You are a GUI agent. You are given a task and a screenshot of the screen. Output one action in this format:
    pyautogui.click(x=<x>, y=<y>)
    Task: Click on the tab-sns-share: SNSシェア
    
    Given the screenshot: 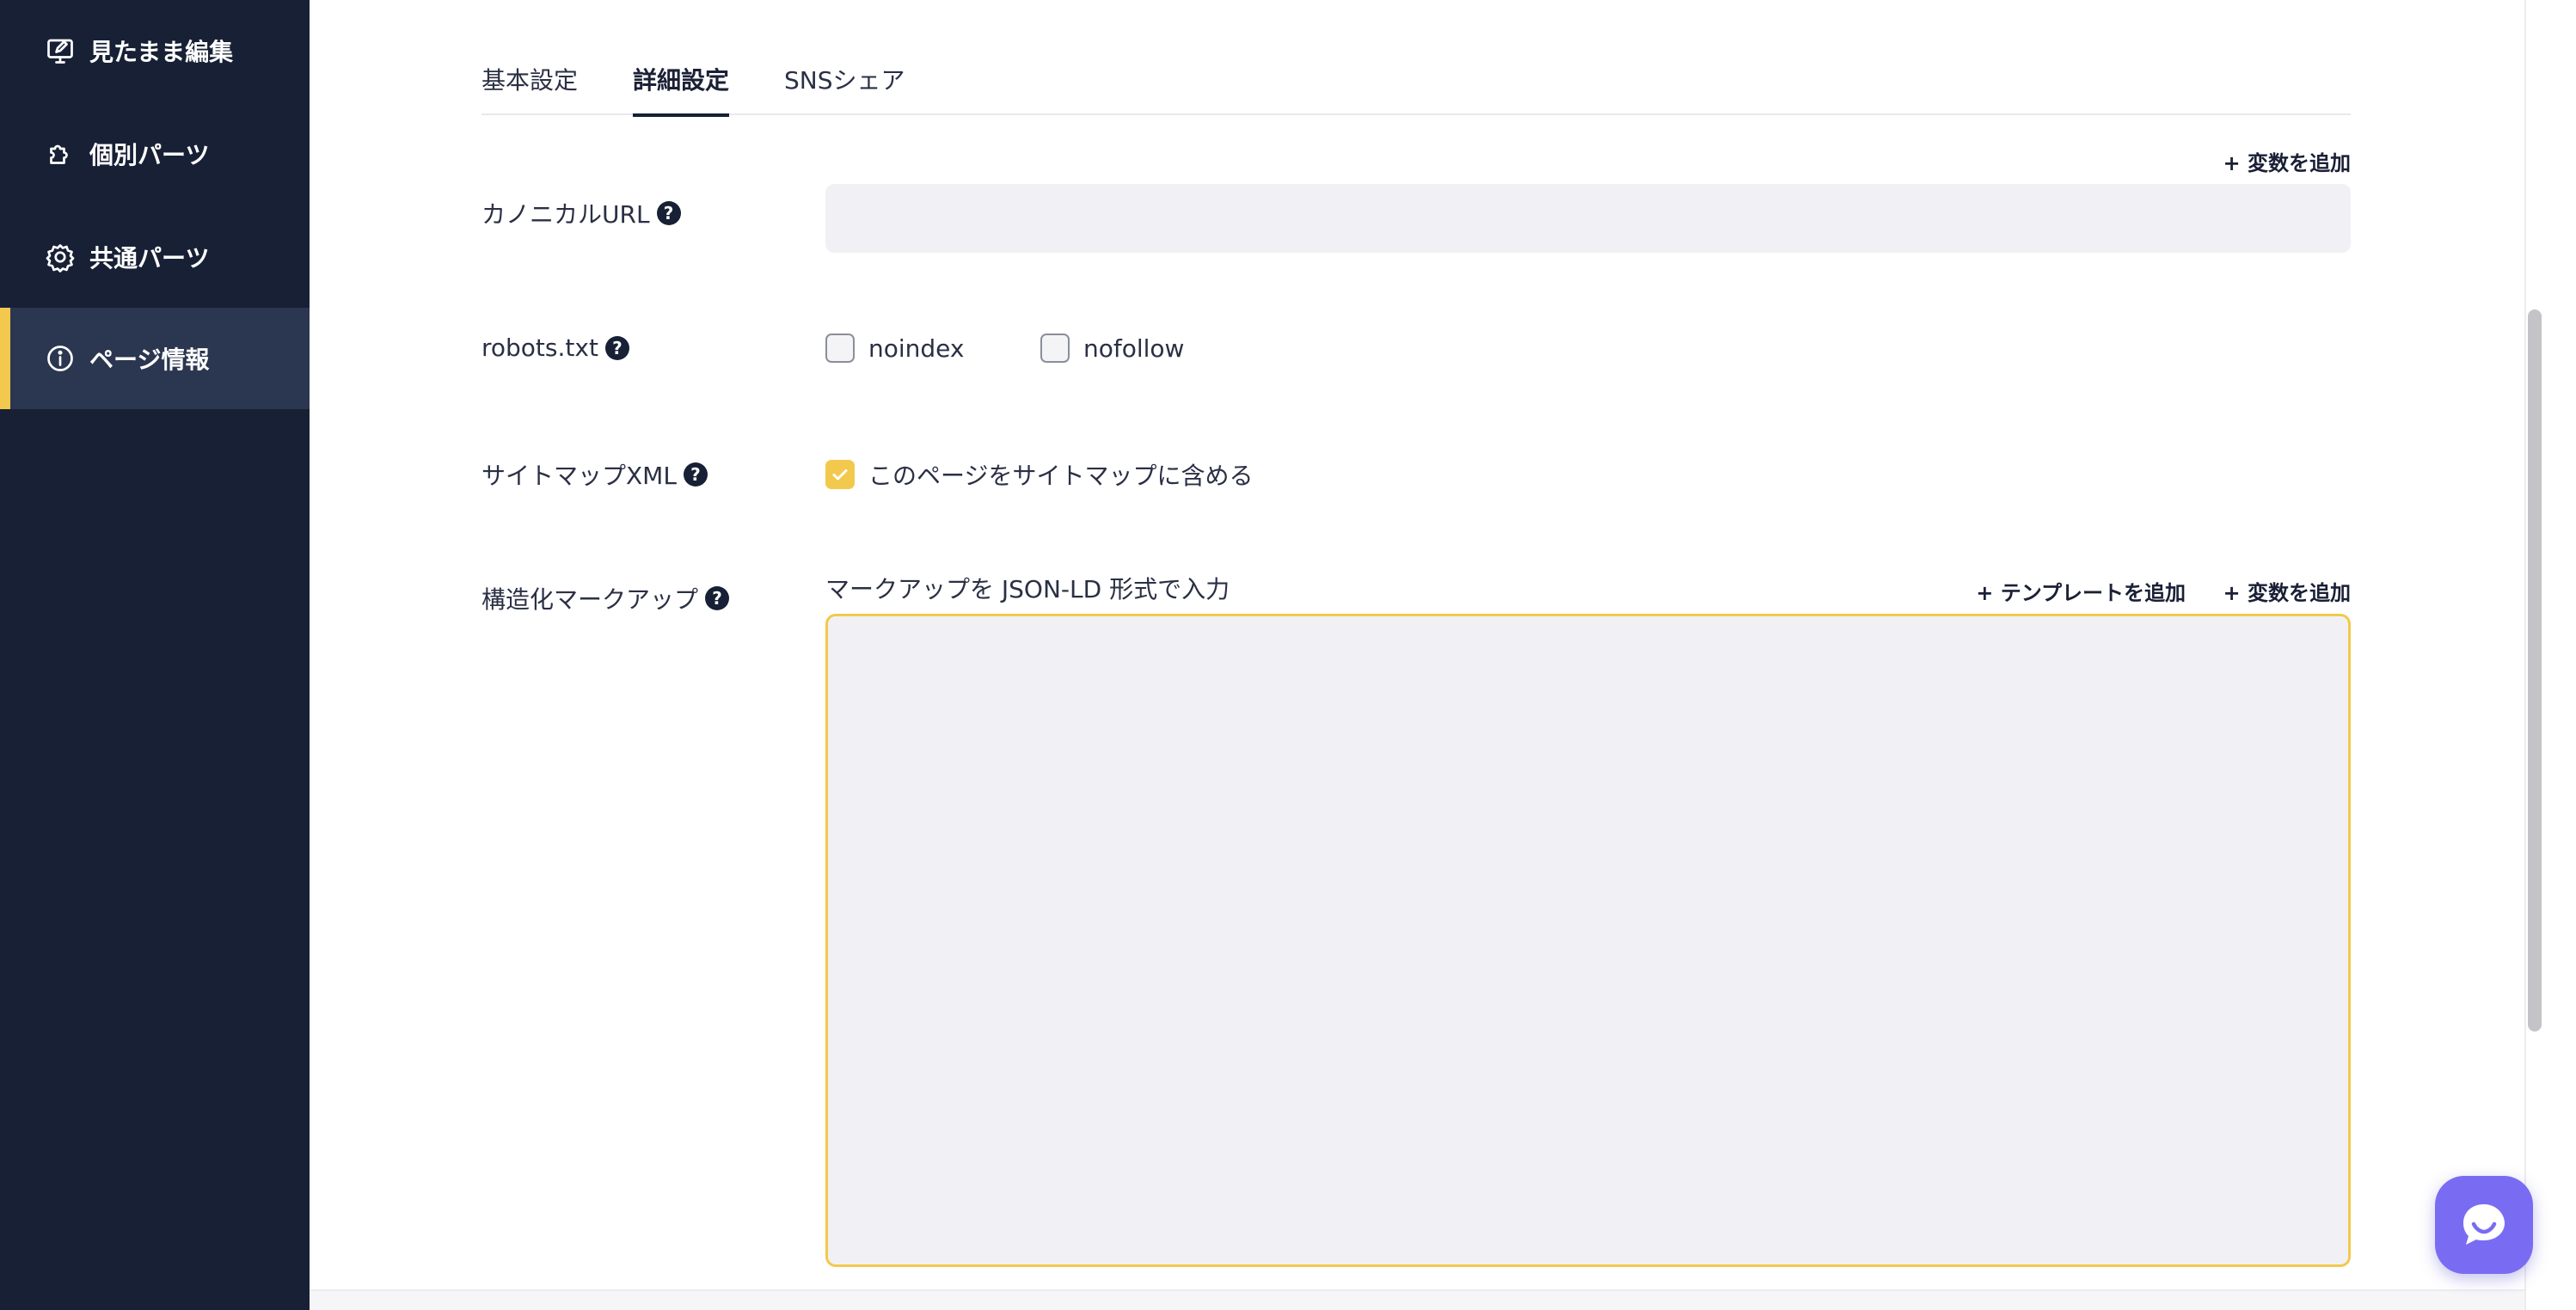 What is the action you would take?
    pyautogui.click(x=844, y=88)
    